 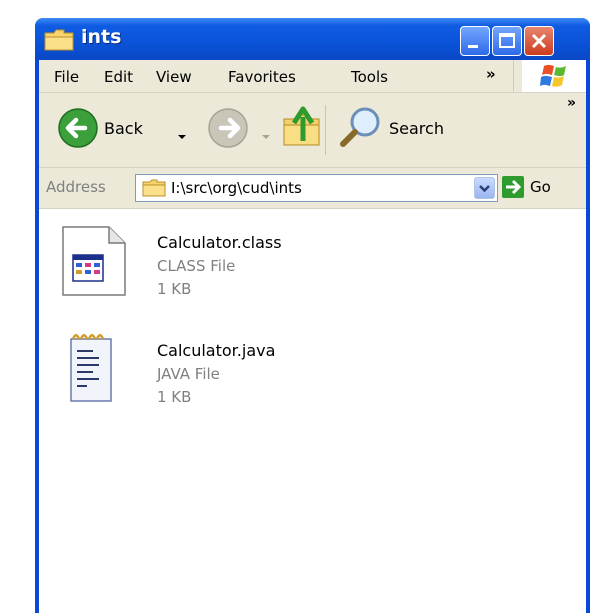 I want to click on up-folder-icon, so click(x=301, y=126).